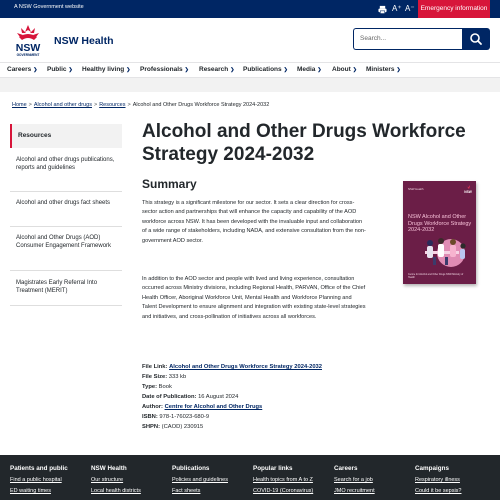  I want to click on nav-item-ministers: Ministers ❯, so click(383, 69).